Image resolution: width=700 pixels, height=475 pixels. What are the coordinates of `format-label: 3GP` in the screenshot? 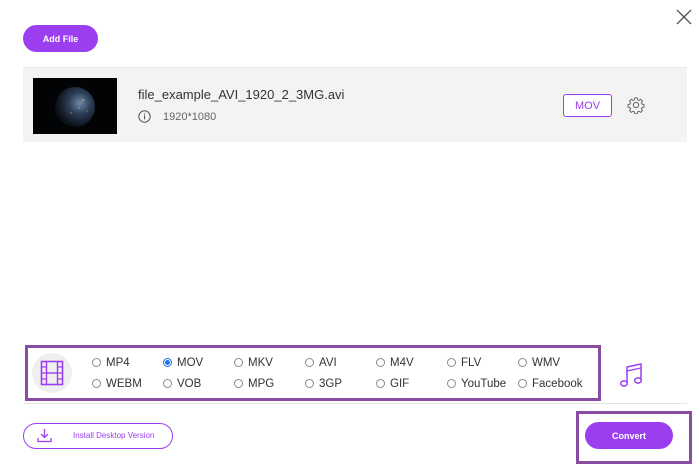 It's located at (331, 383).